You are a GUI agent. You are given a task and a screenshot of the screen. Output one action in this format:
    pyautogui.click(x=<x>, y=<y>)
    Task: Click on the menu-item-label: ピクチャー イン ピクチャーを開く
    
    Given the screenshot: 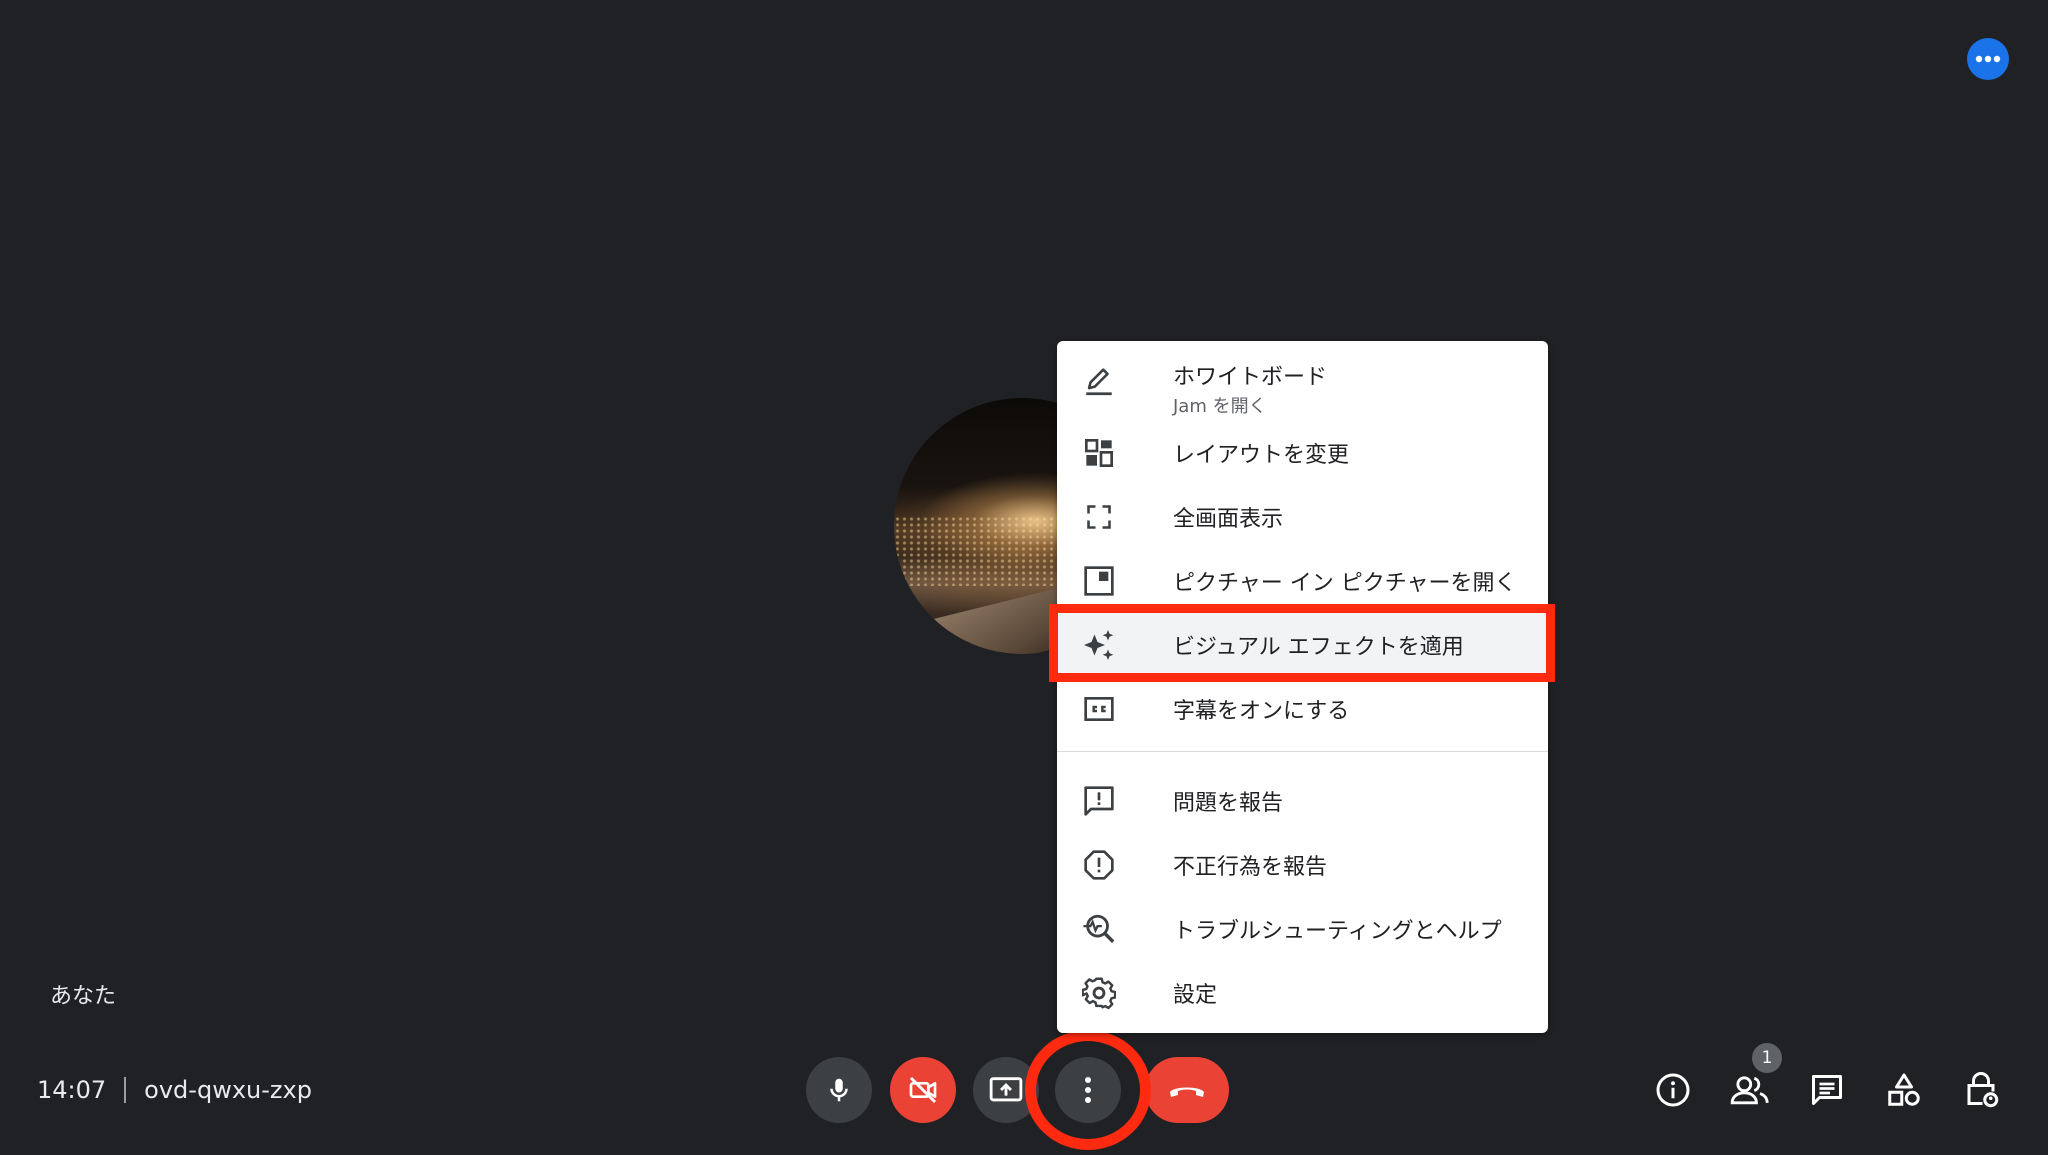 What is the action you would take?
    pyautogui.click(x=1345, y=583)
    